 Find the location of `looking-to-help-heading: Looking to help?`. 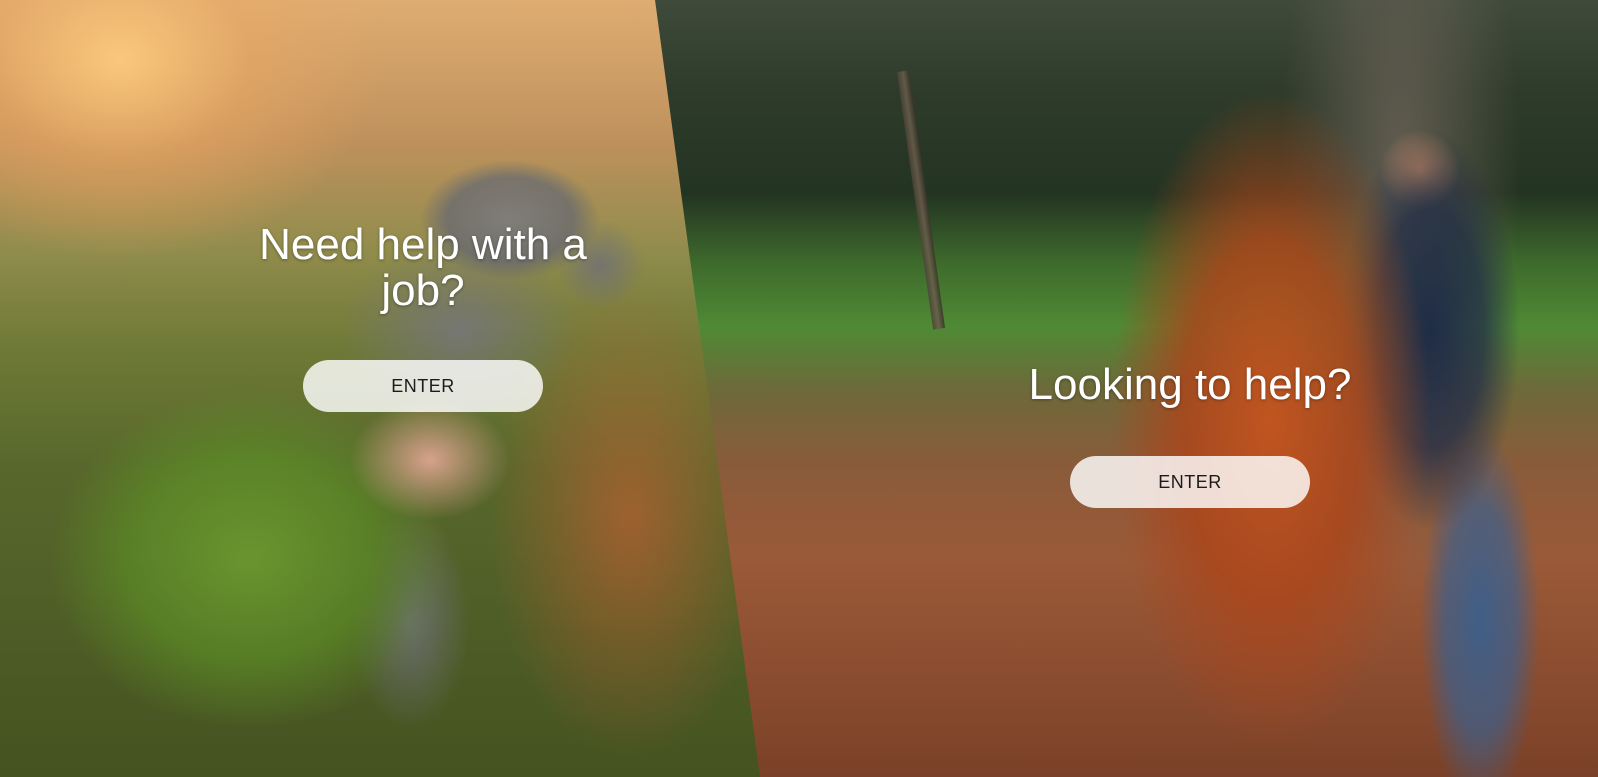

looking-to-help-heading: Looking to help? is located at coordinates (1190, 384).